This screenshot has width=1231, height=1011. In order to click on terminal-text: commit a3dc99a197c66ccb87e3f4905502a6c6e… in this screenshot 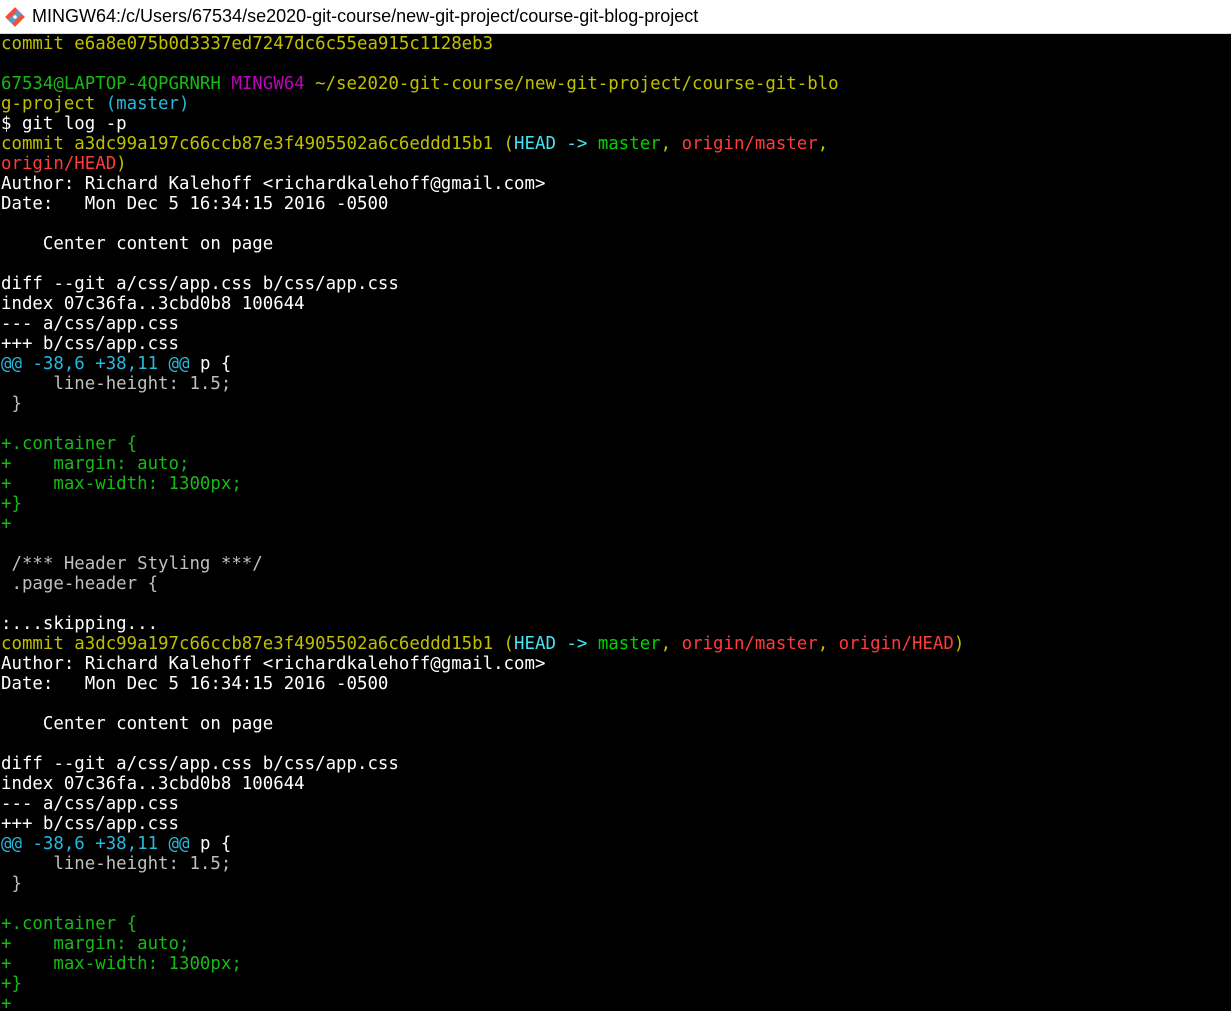, I will do `click(258, 144)`.